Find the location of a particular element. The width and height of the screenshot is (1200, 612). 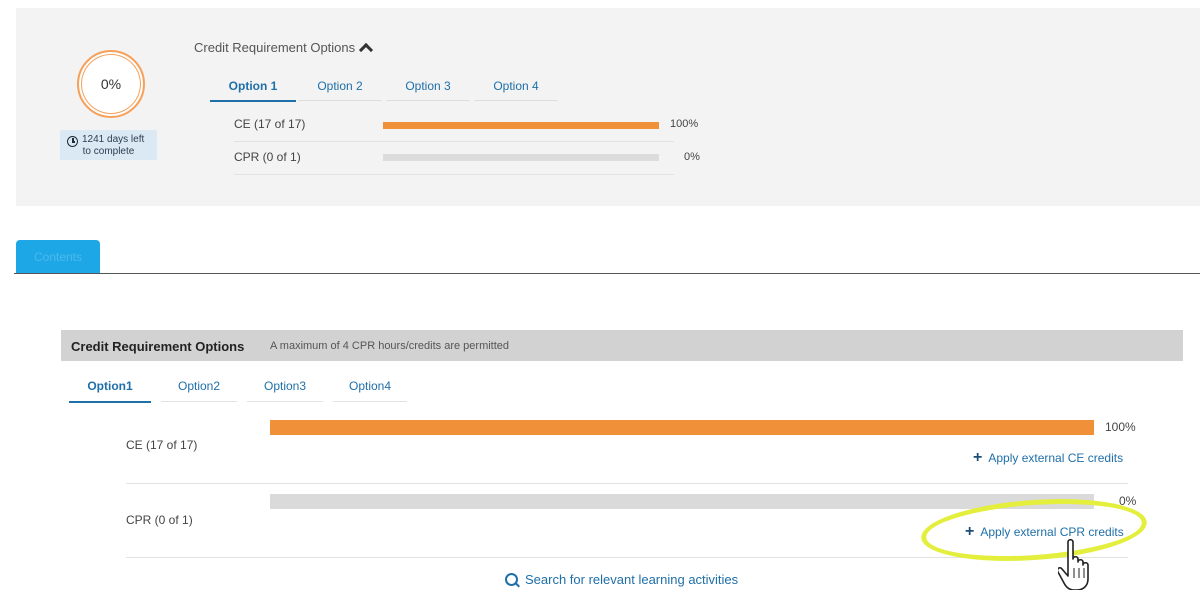

tab-option2: Option2 is located at coordinates (199, 389).